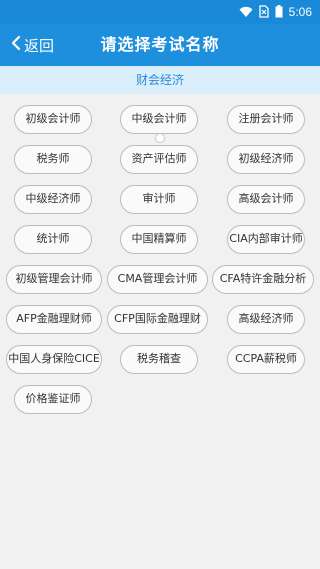 Image resolution: width=320 pixels, height=569 pixels. What do you see at coordinates (53, 159) in the screenshot?
I see `exam-button: 税务师` at bounding box center [53, 159].